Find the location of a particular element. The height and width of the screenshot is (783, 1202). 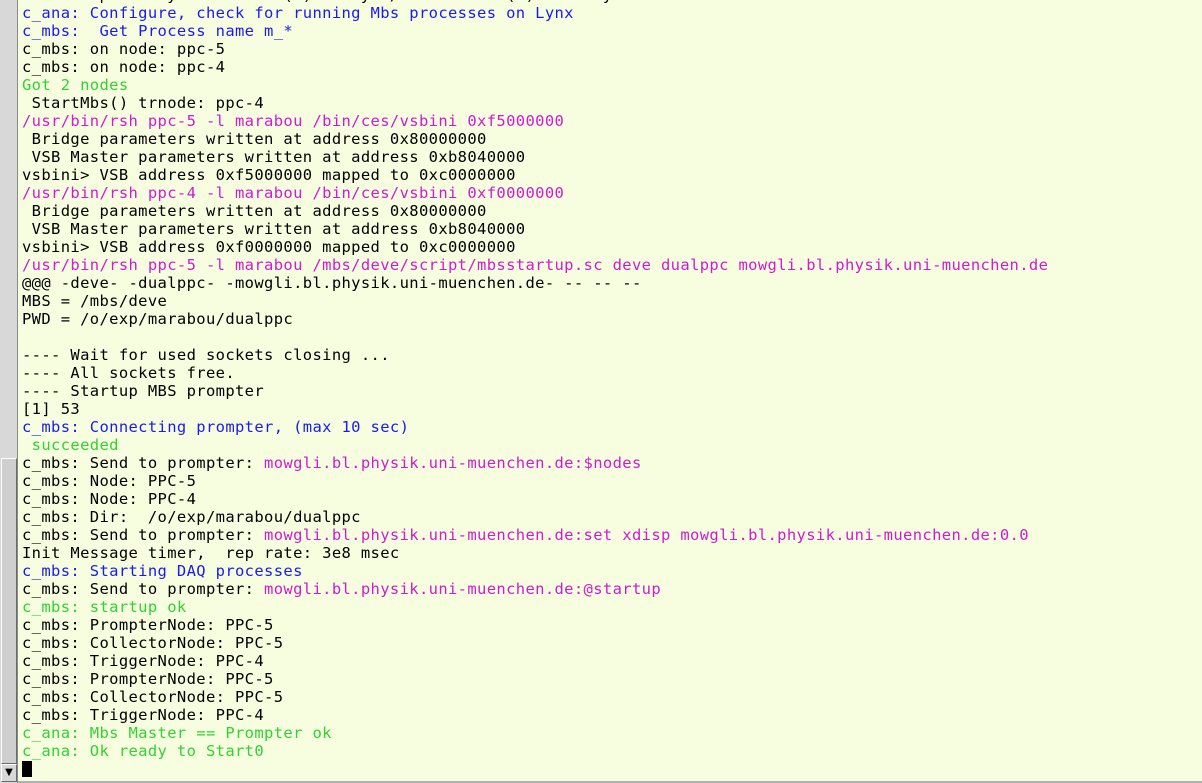

vertical-scrollbar: ▼ is located at coordinates (9, 391).